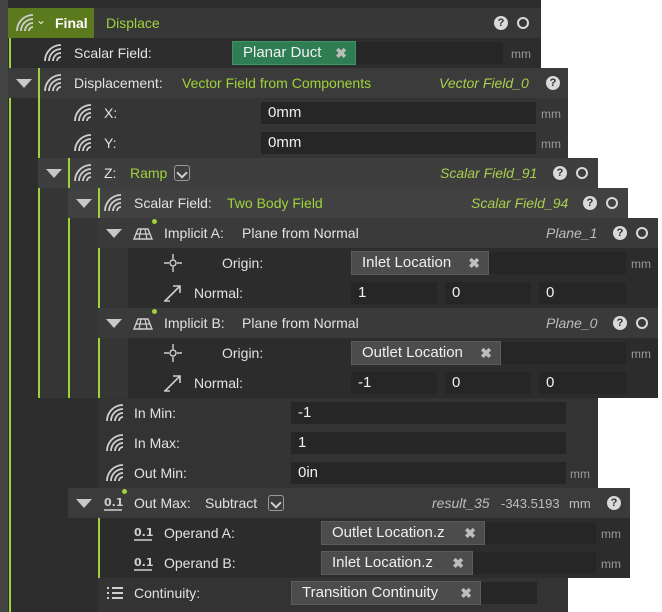 The image size is (662, 612). Describe the element at coordinates (194, 233) in the screenshot. I see `implicit-a-label: Implicit A:` at that location.